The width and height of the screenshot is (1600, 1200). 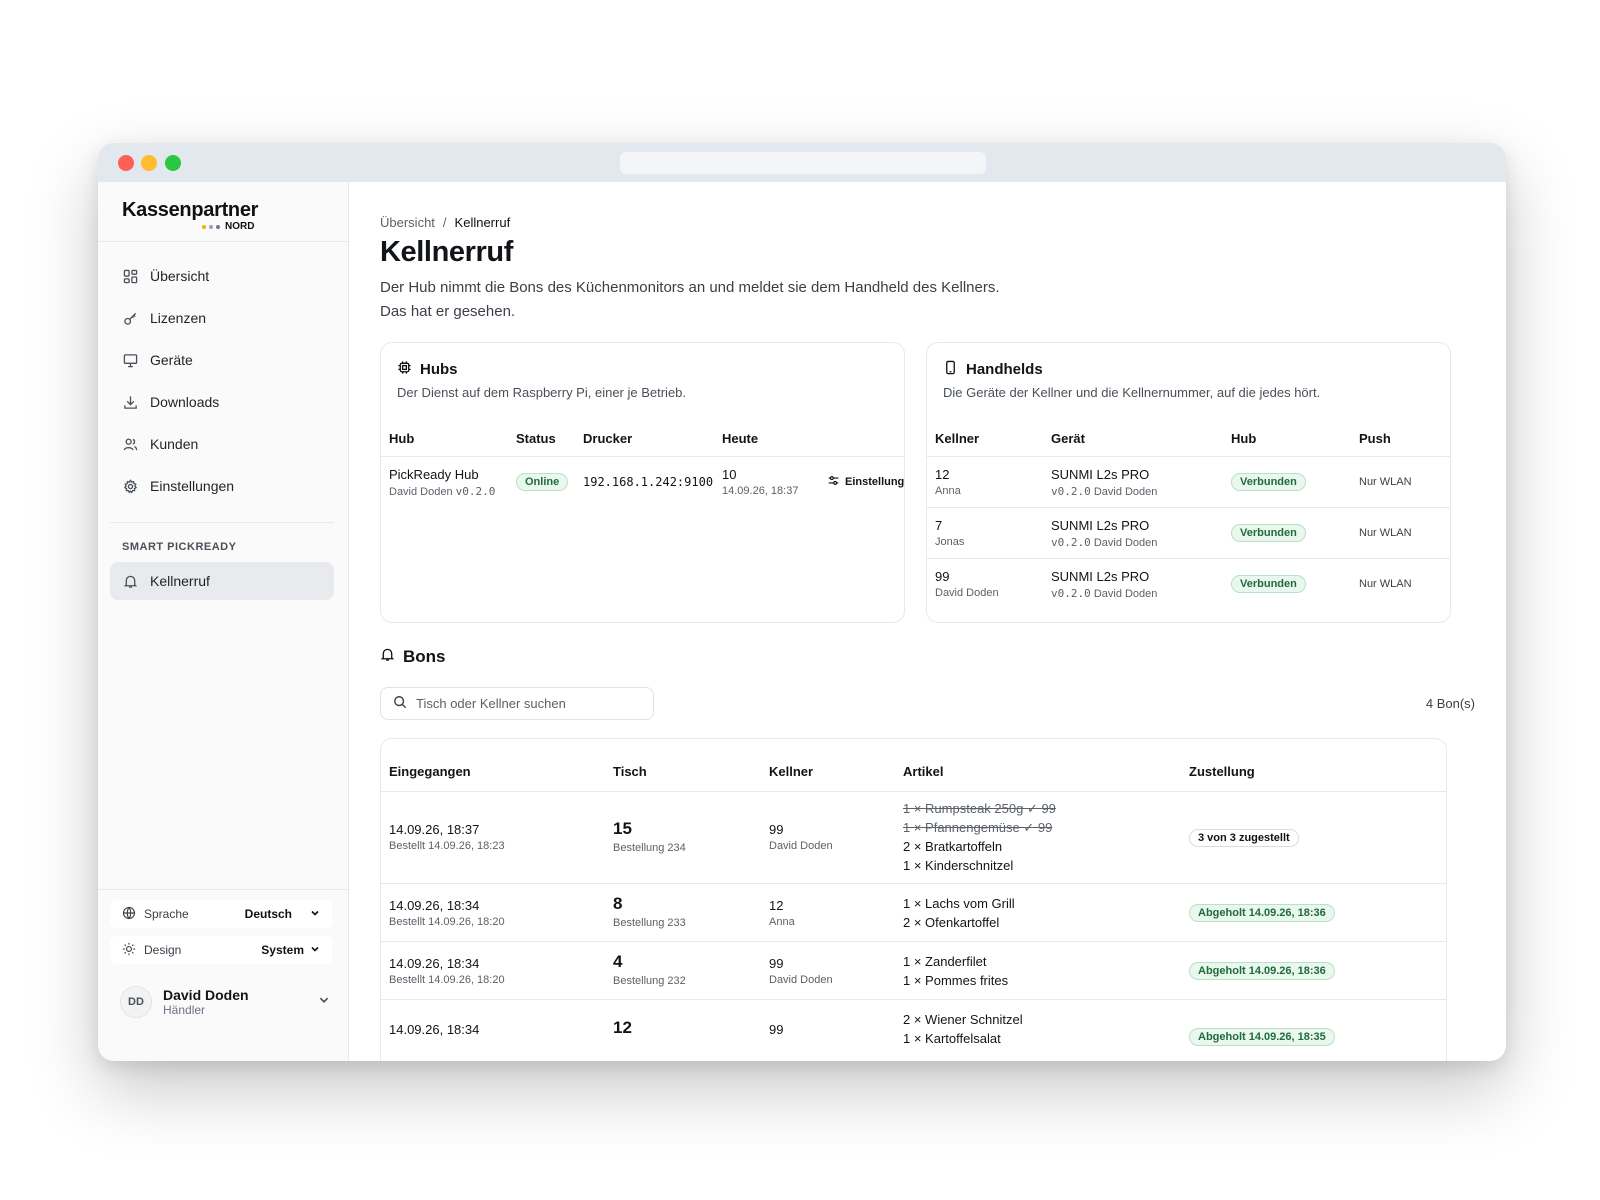 What do you see at coordinates (445, 222) in the screenshot?
I see `breadcrumb: Übersicht / Kellnerruf` at bounding box center [445, 222].